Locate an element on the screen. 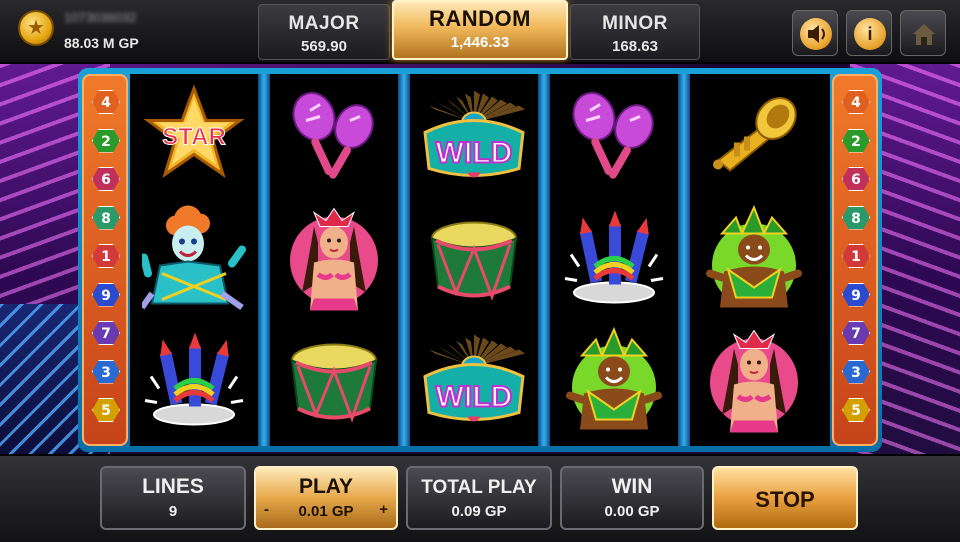 The height and width of the screenshot is (542, 960). lines-value: 9 is located at coordinates (173, 511).